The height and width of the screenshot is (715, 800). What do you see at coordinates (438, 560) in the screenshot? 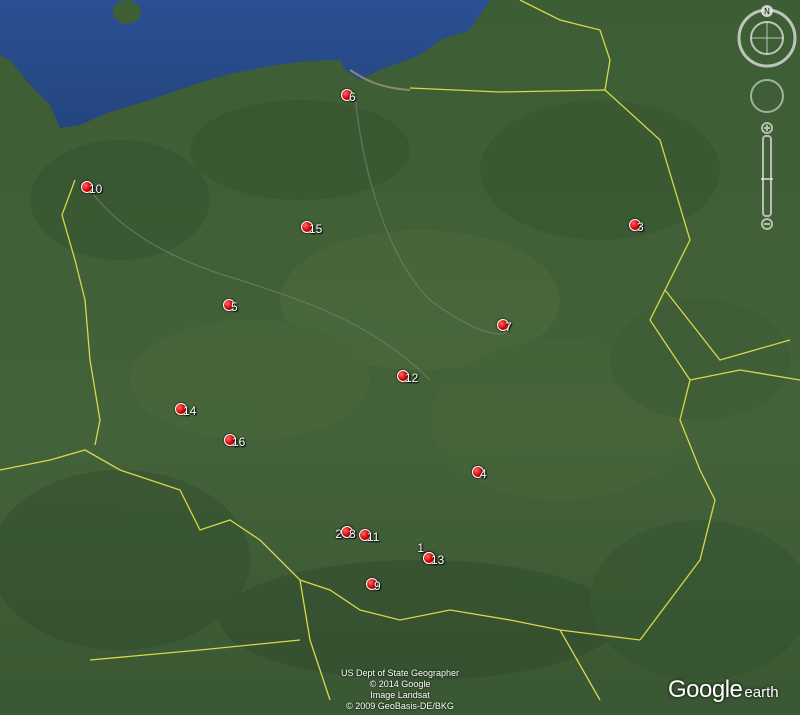
I see `placemark-label: 13` at bounding box center [438, 560].